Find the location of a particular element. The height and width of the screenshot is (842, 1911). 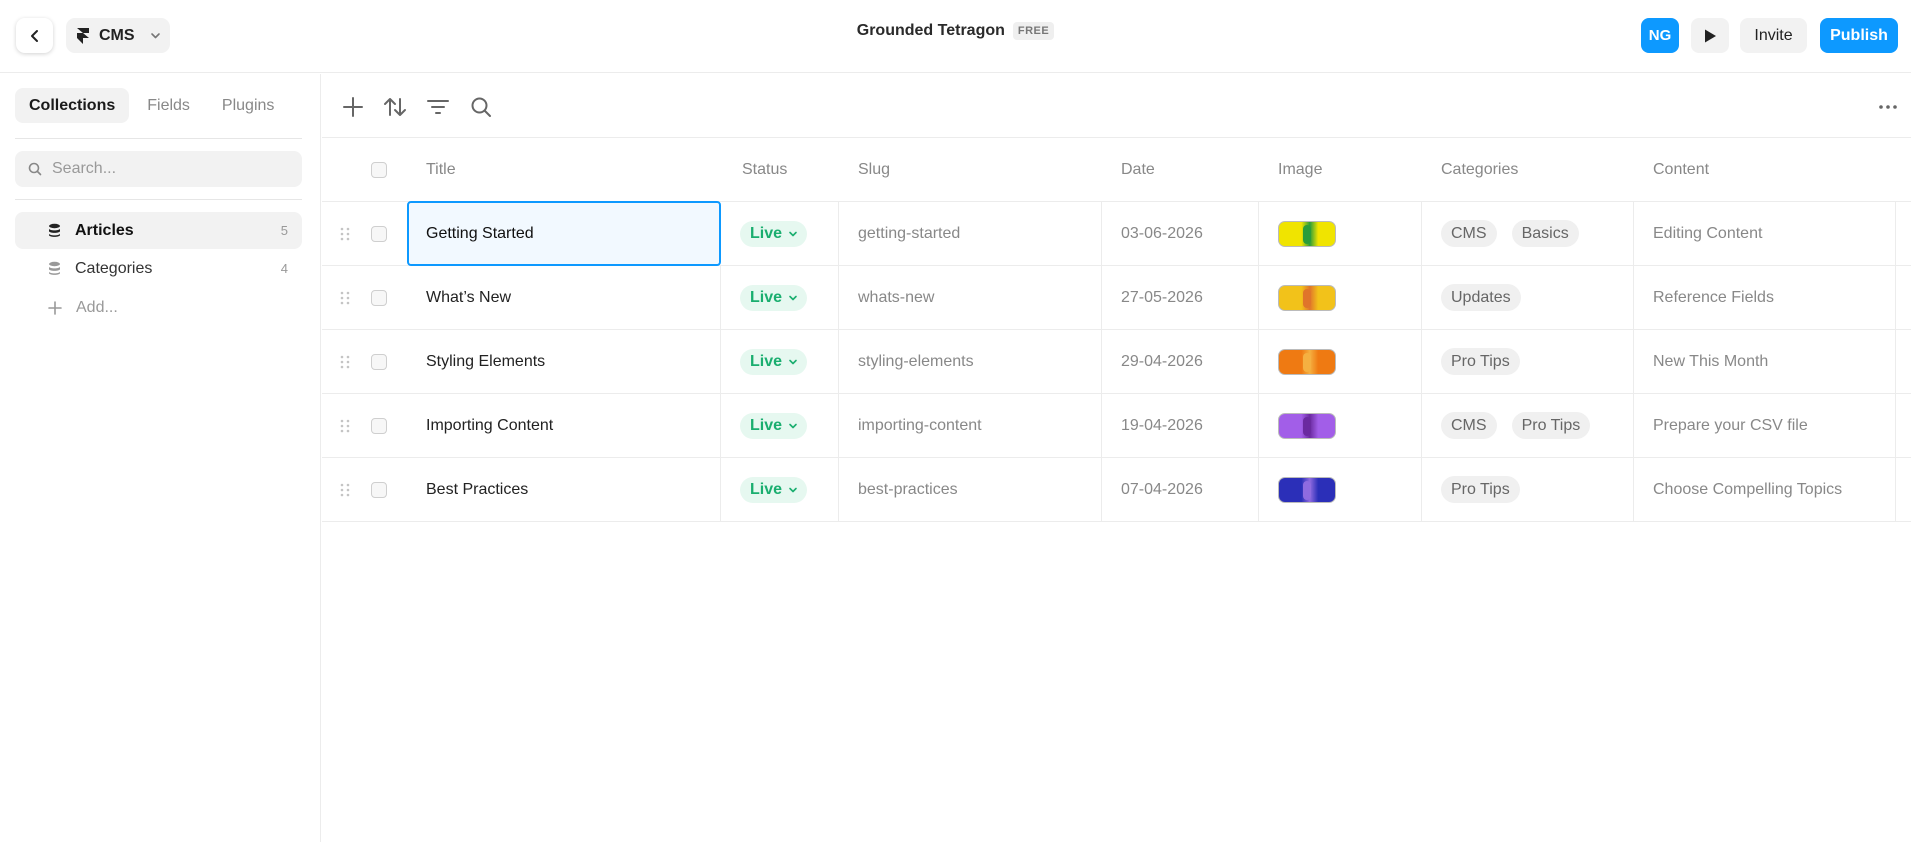

cell-title: Best Practices is located at coordinates (564, 489).